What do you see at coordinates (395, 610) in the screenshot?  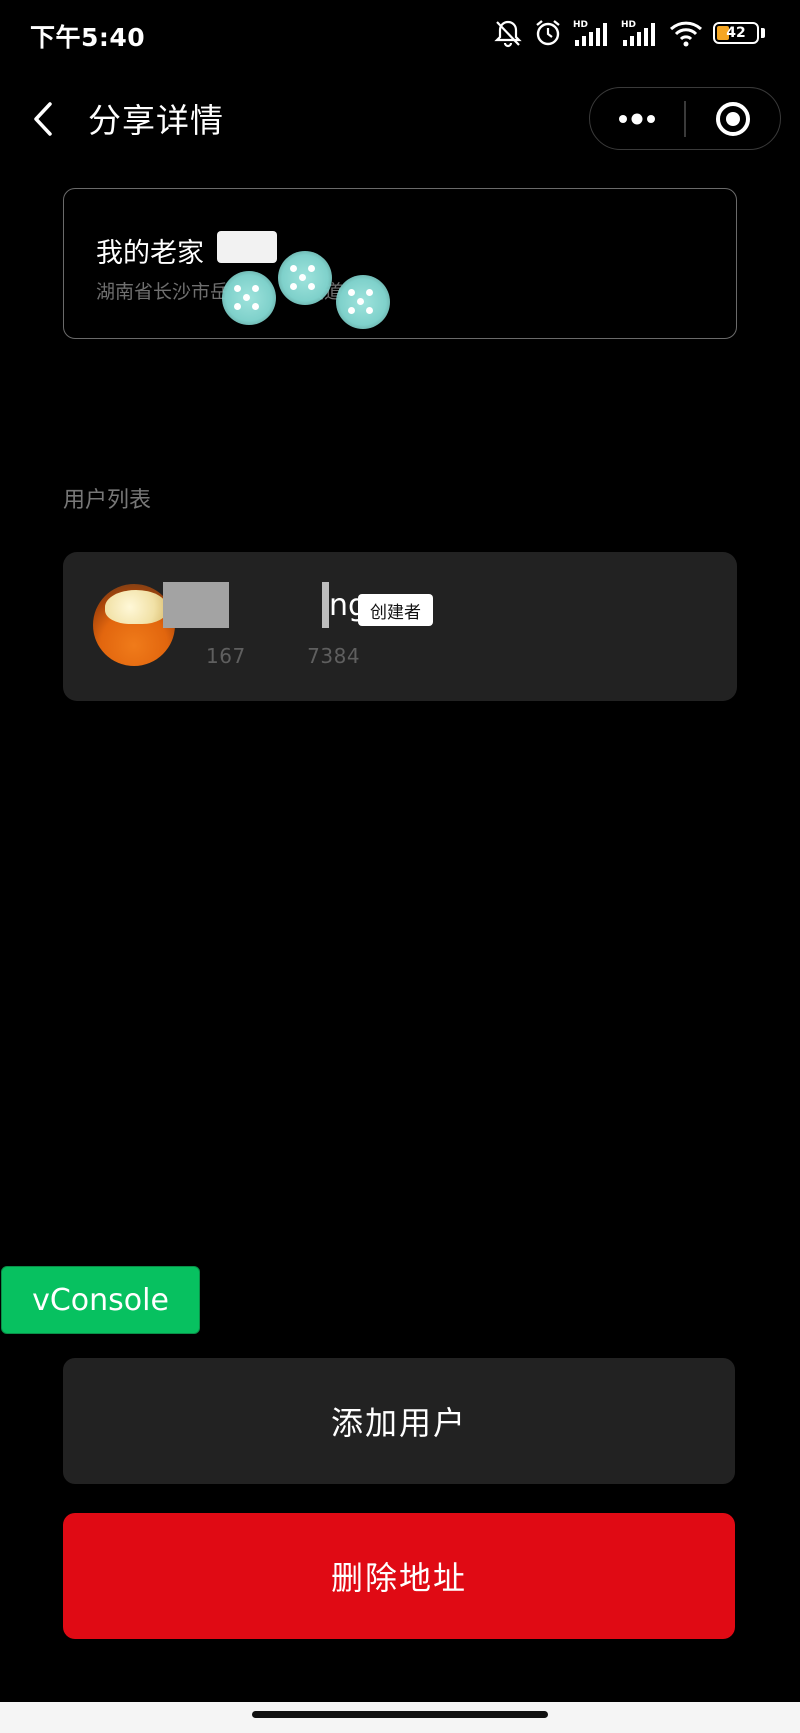 I see `creator-badge: 创建者` at bounding box center [395, 610].